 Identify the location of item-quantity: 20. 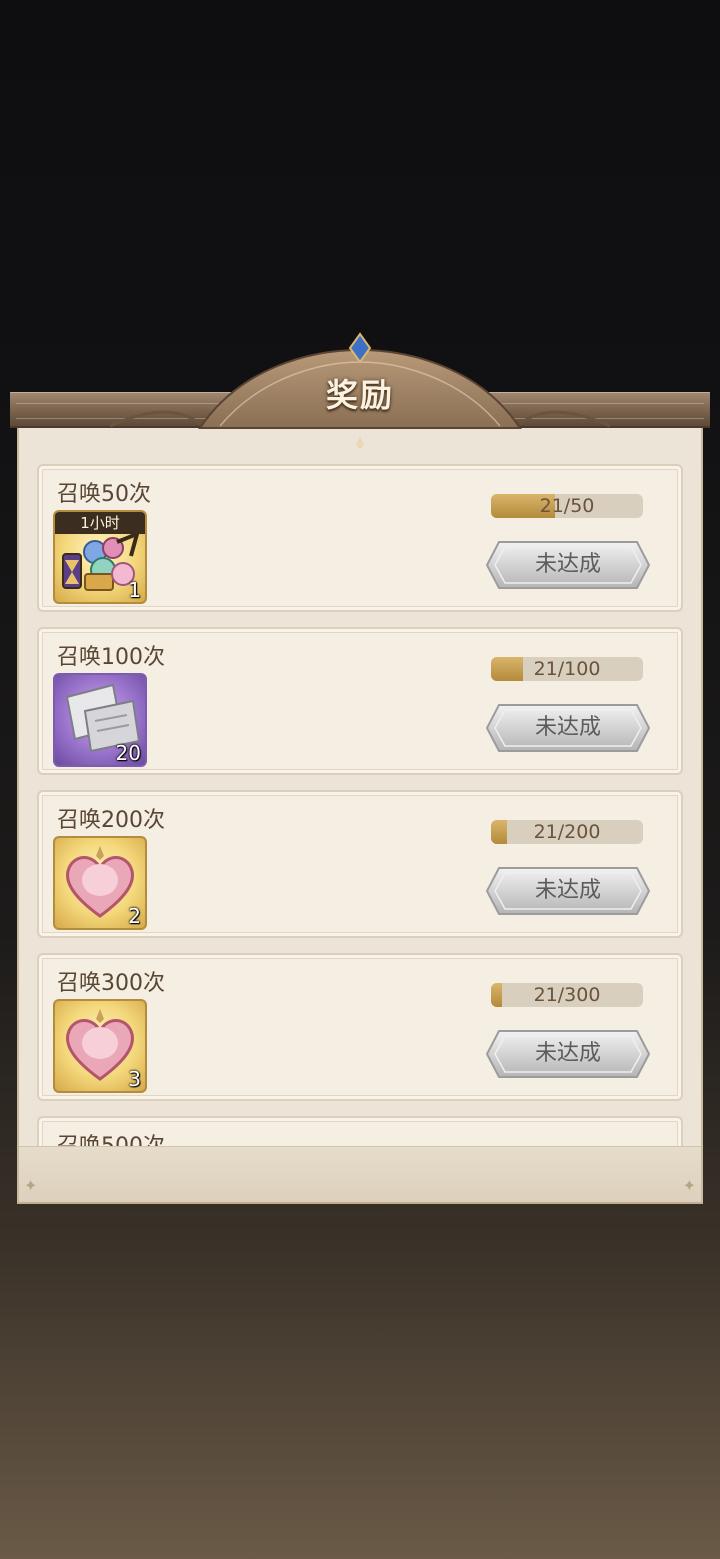
(128, 753).